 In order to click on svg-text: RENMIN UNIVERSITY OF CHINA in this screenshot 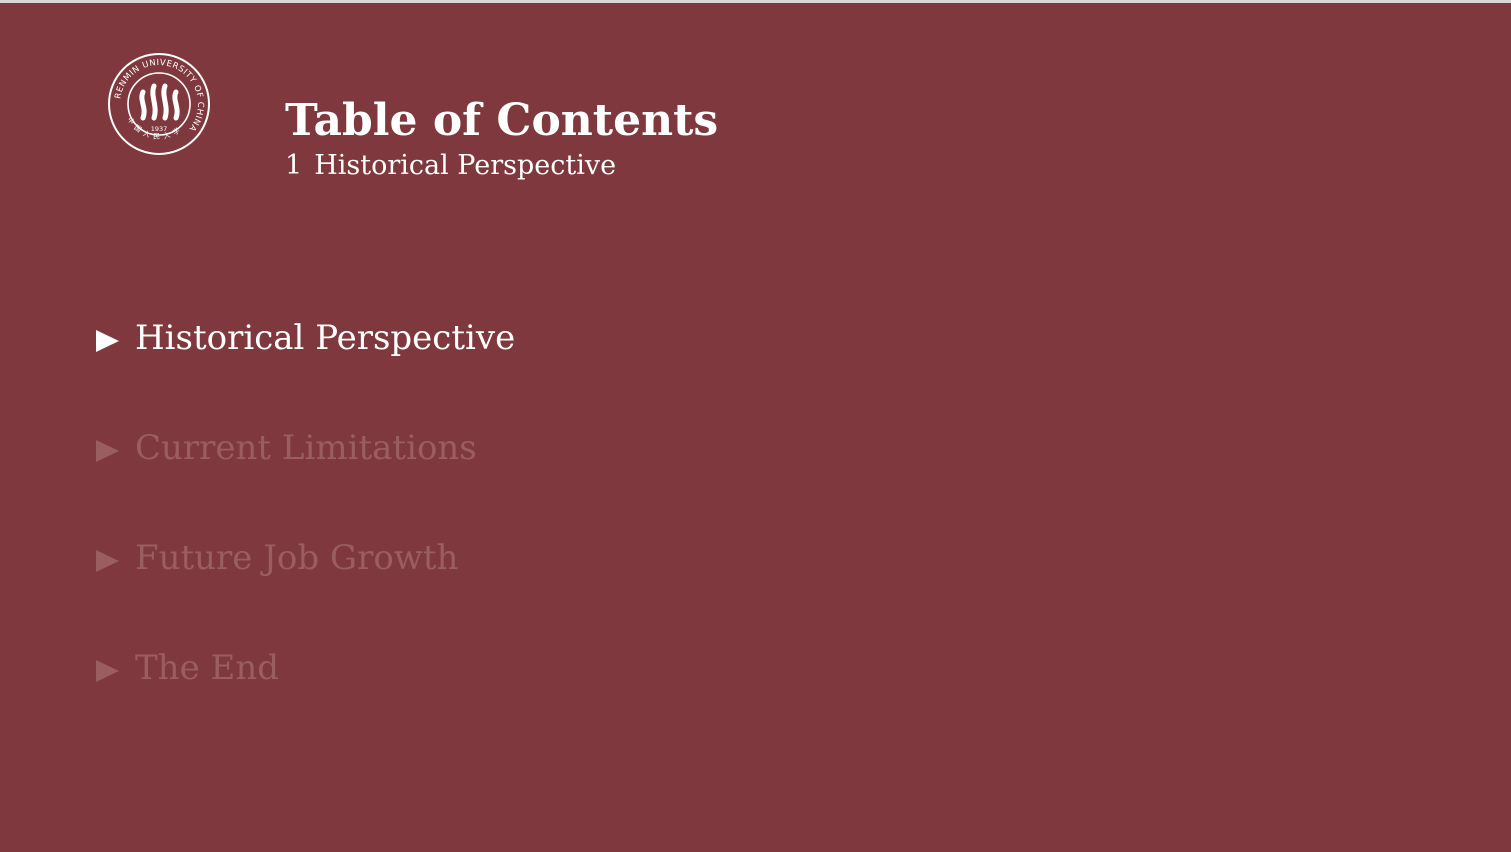, I will do `click(159, 95)`.